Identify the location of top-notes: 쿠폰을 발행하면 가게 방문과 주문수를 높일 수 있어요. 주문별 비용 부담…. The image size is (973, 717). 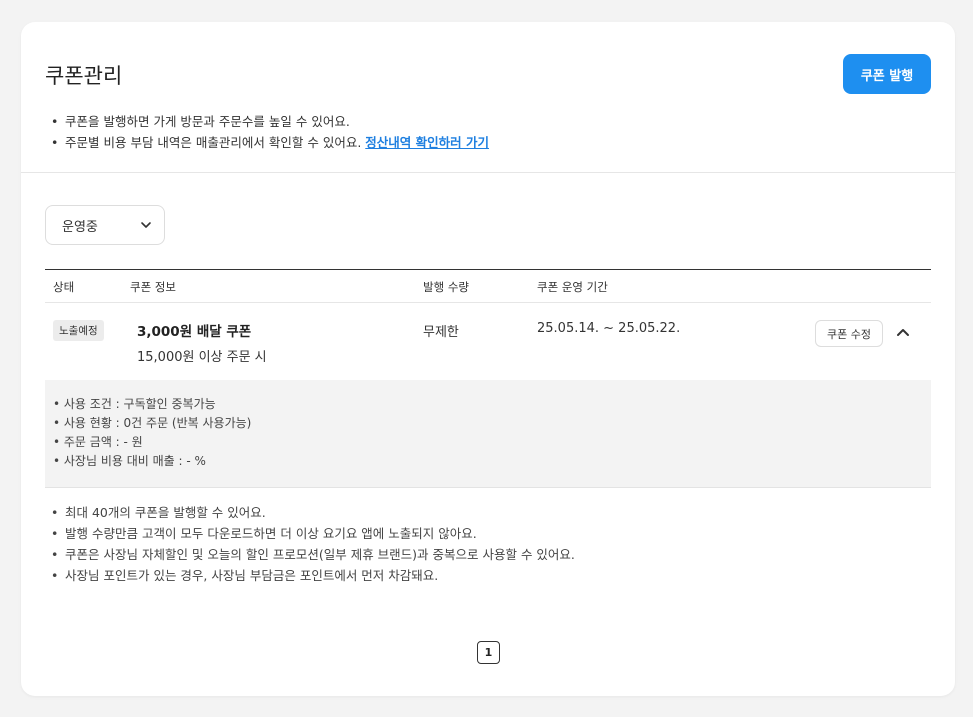
(270, 132).